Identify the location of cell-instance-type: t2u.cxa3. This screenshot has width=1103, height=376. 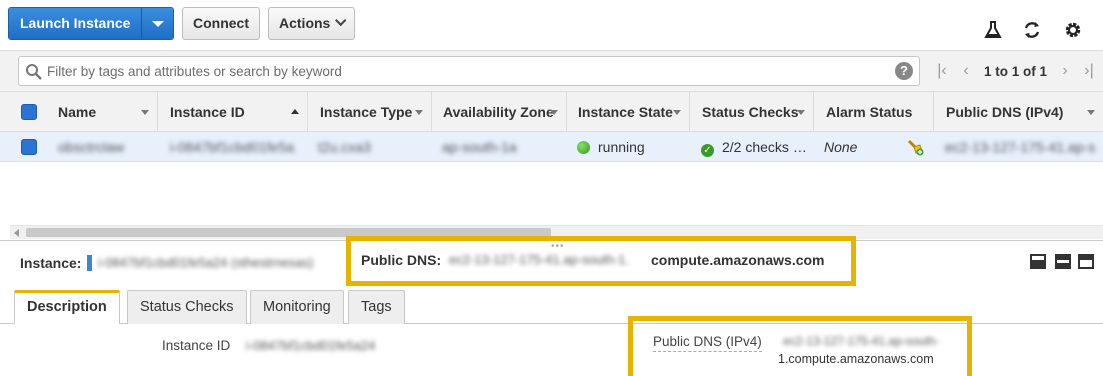
(344, 147).